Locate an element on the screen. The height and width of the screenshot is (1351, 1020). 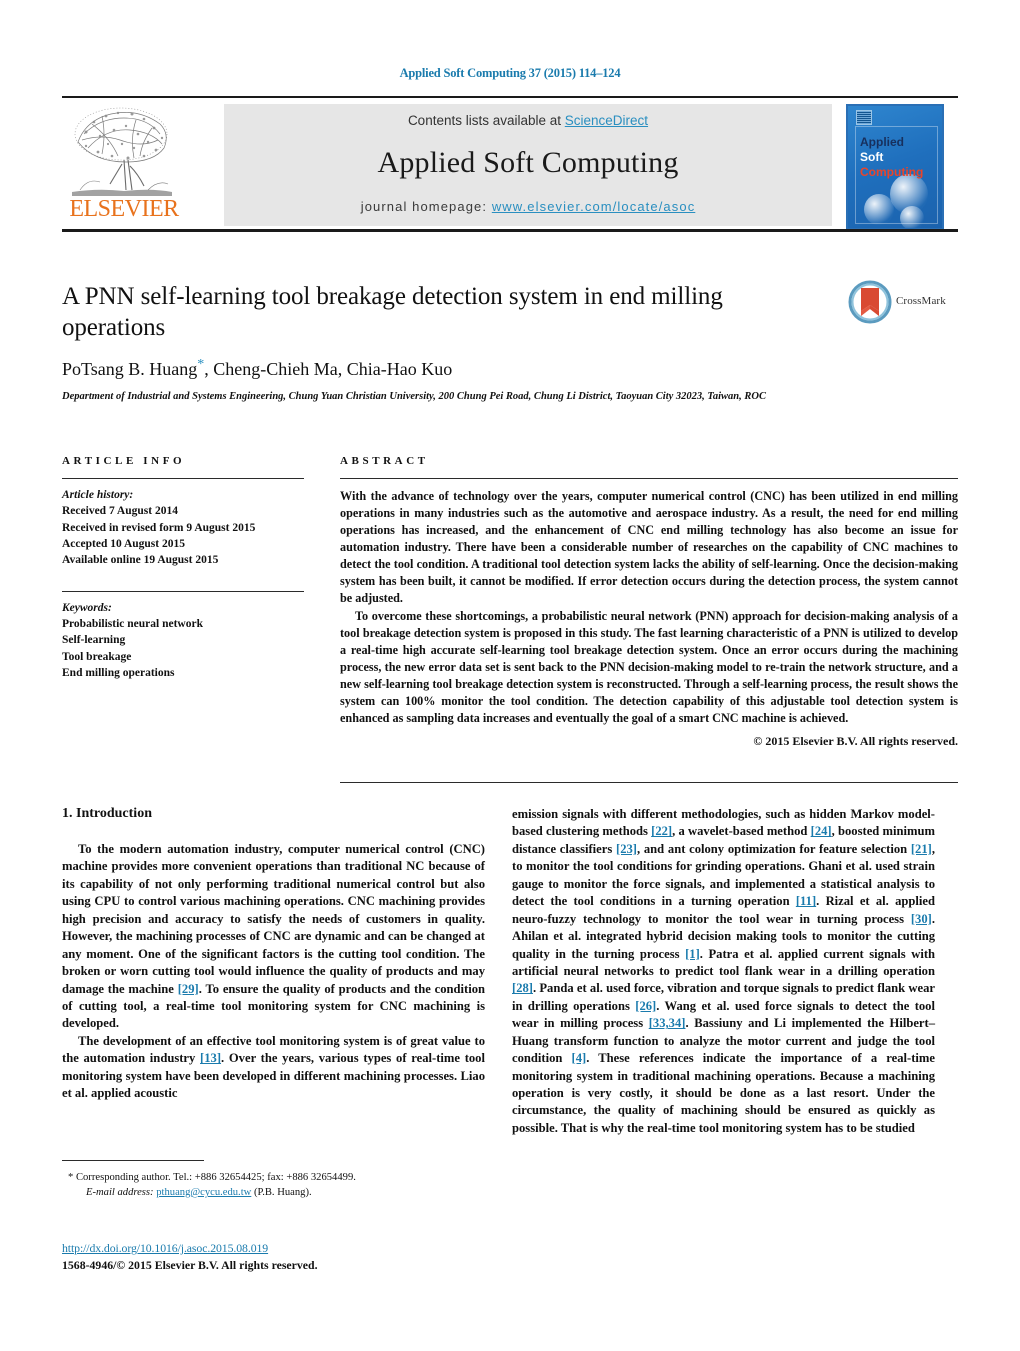
masthead-top-rule is located at coordinates (510, 97).